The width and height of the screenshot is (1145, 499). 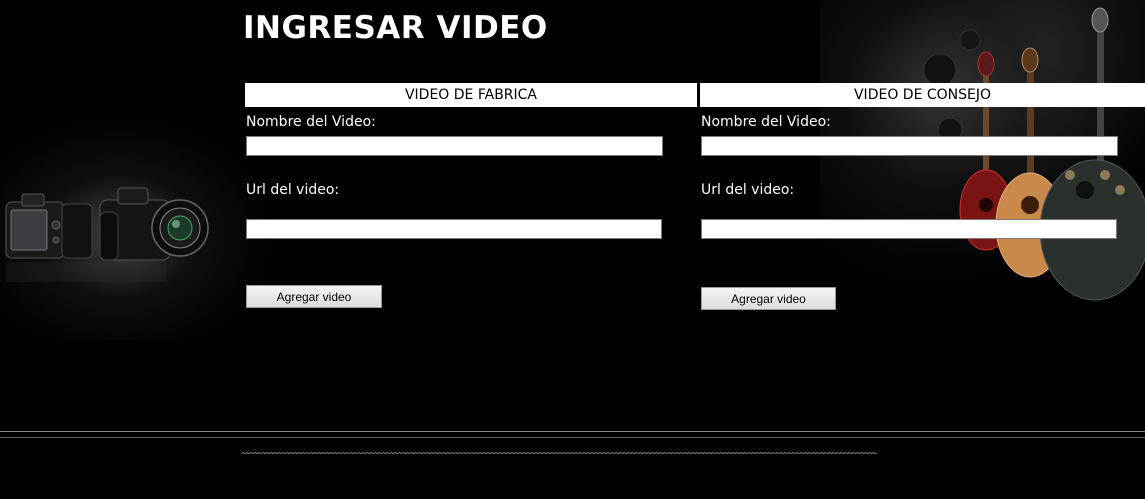 I want to click on page-title: INGRESAR VIDEO, so click(x=395, y=28).